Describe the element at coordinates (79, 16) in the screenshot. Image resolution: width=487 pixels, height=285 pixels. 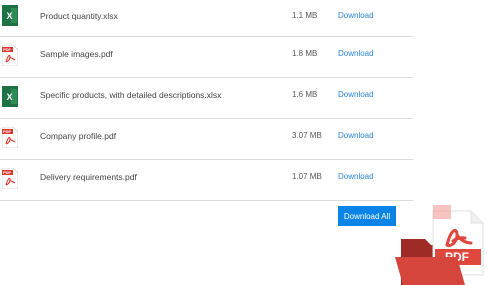
I see `file-name: Product quantity.xlsx` at that location.